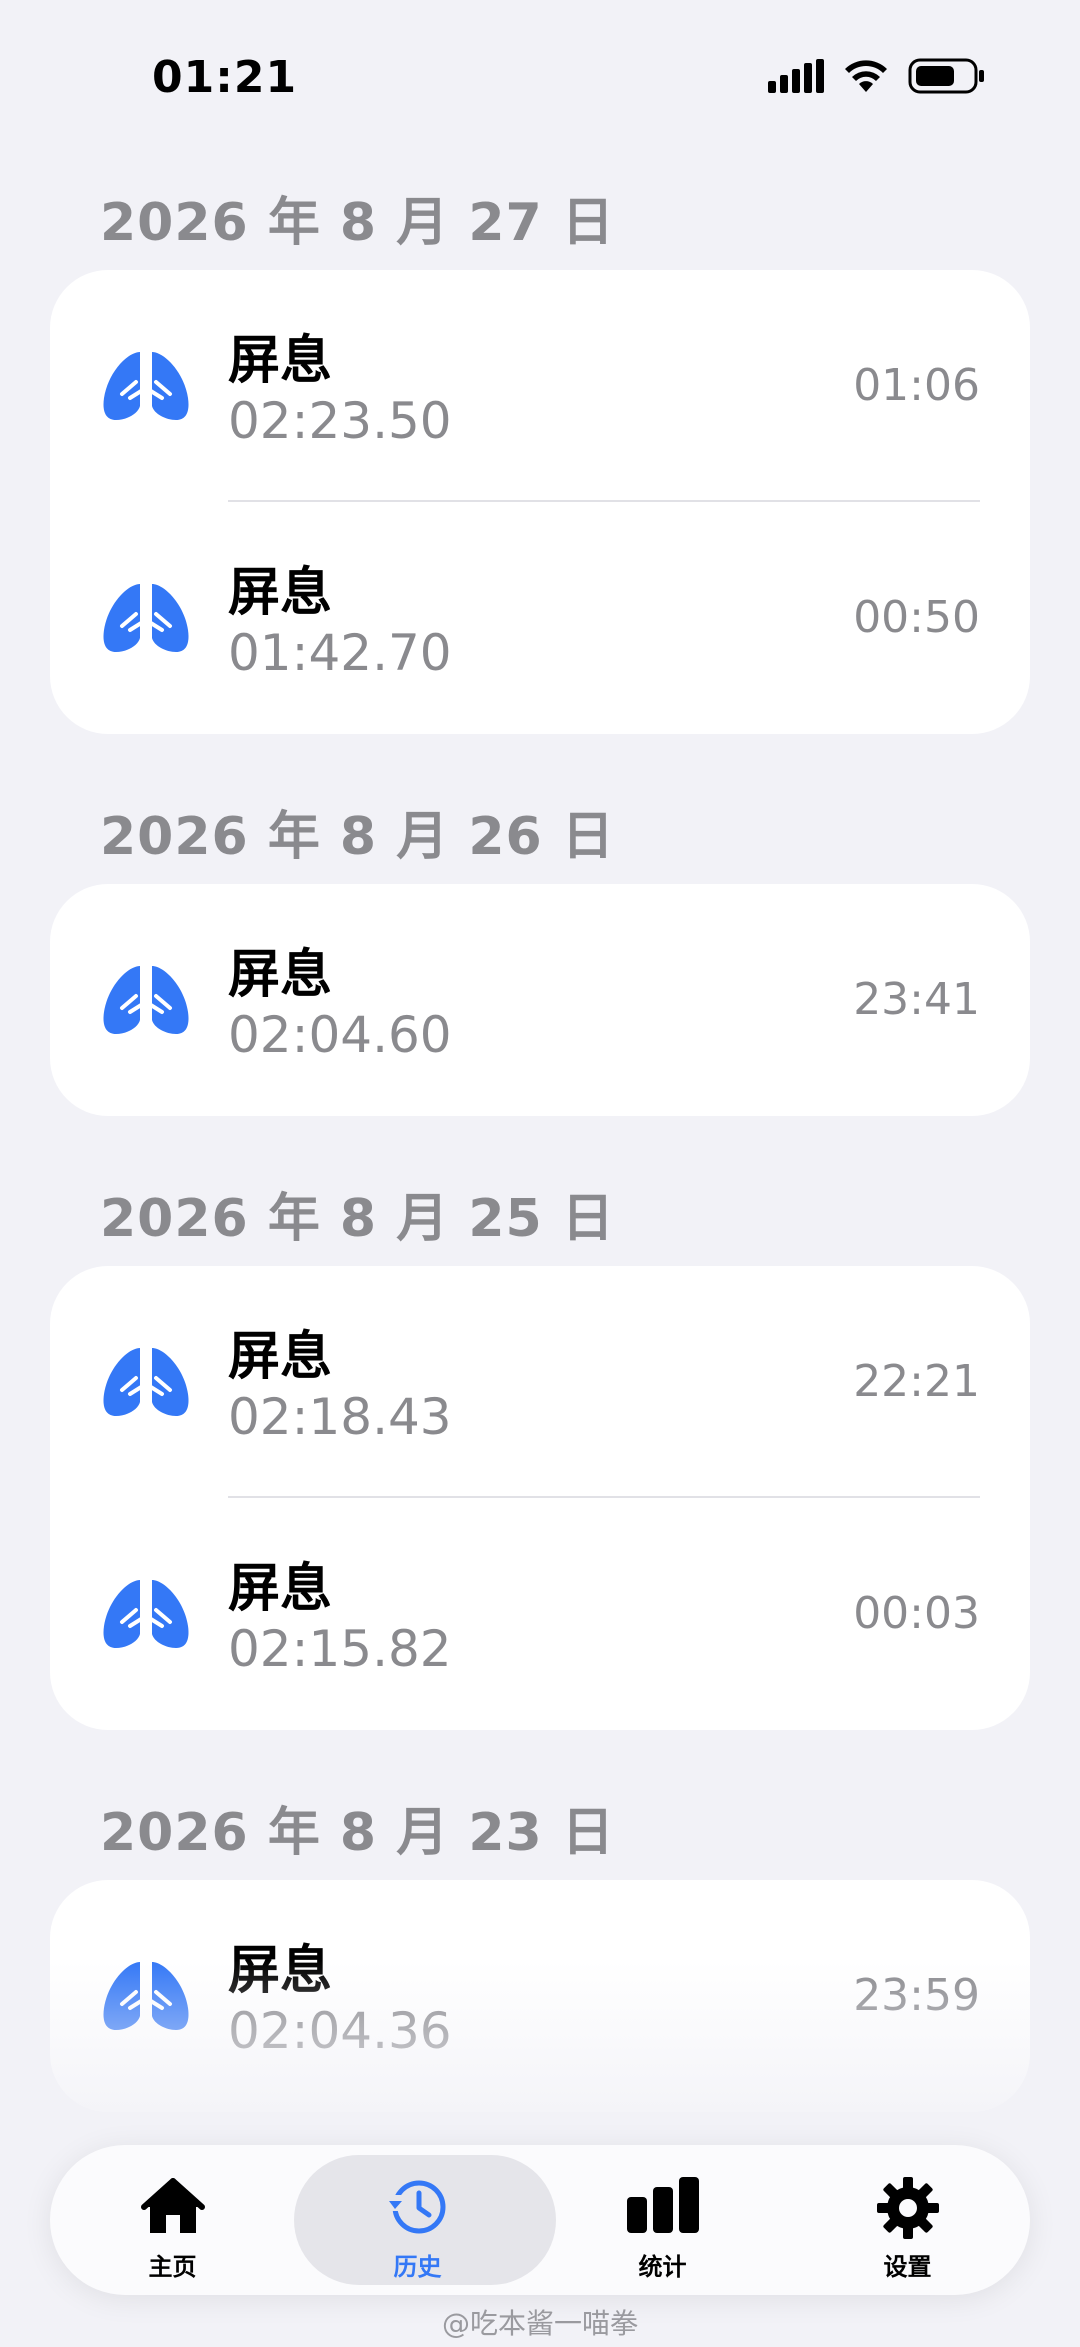  I want to click on gear-icon, so click(907, 2208).